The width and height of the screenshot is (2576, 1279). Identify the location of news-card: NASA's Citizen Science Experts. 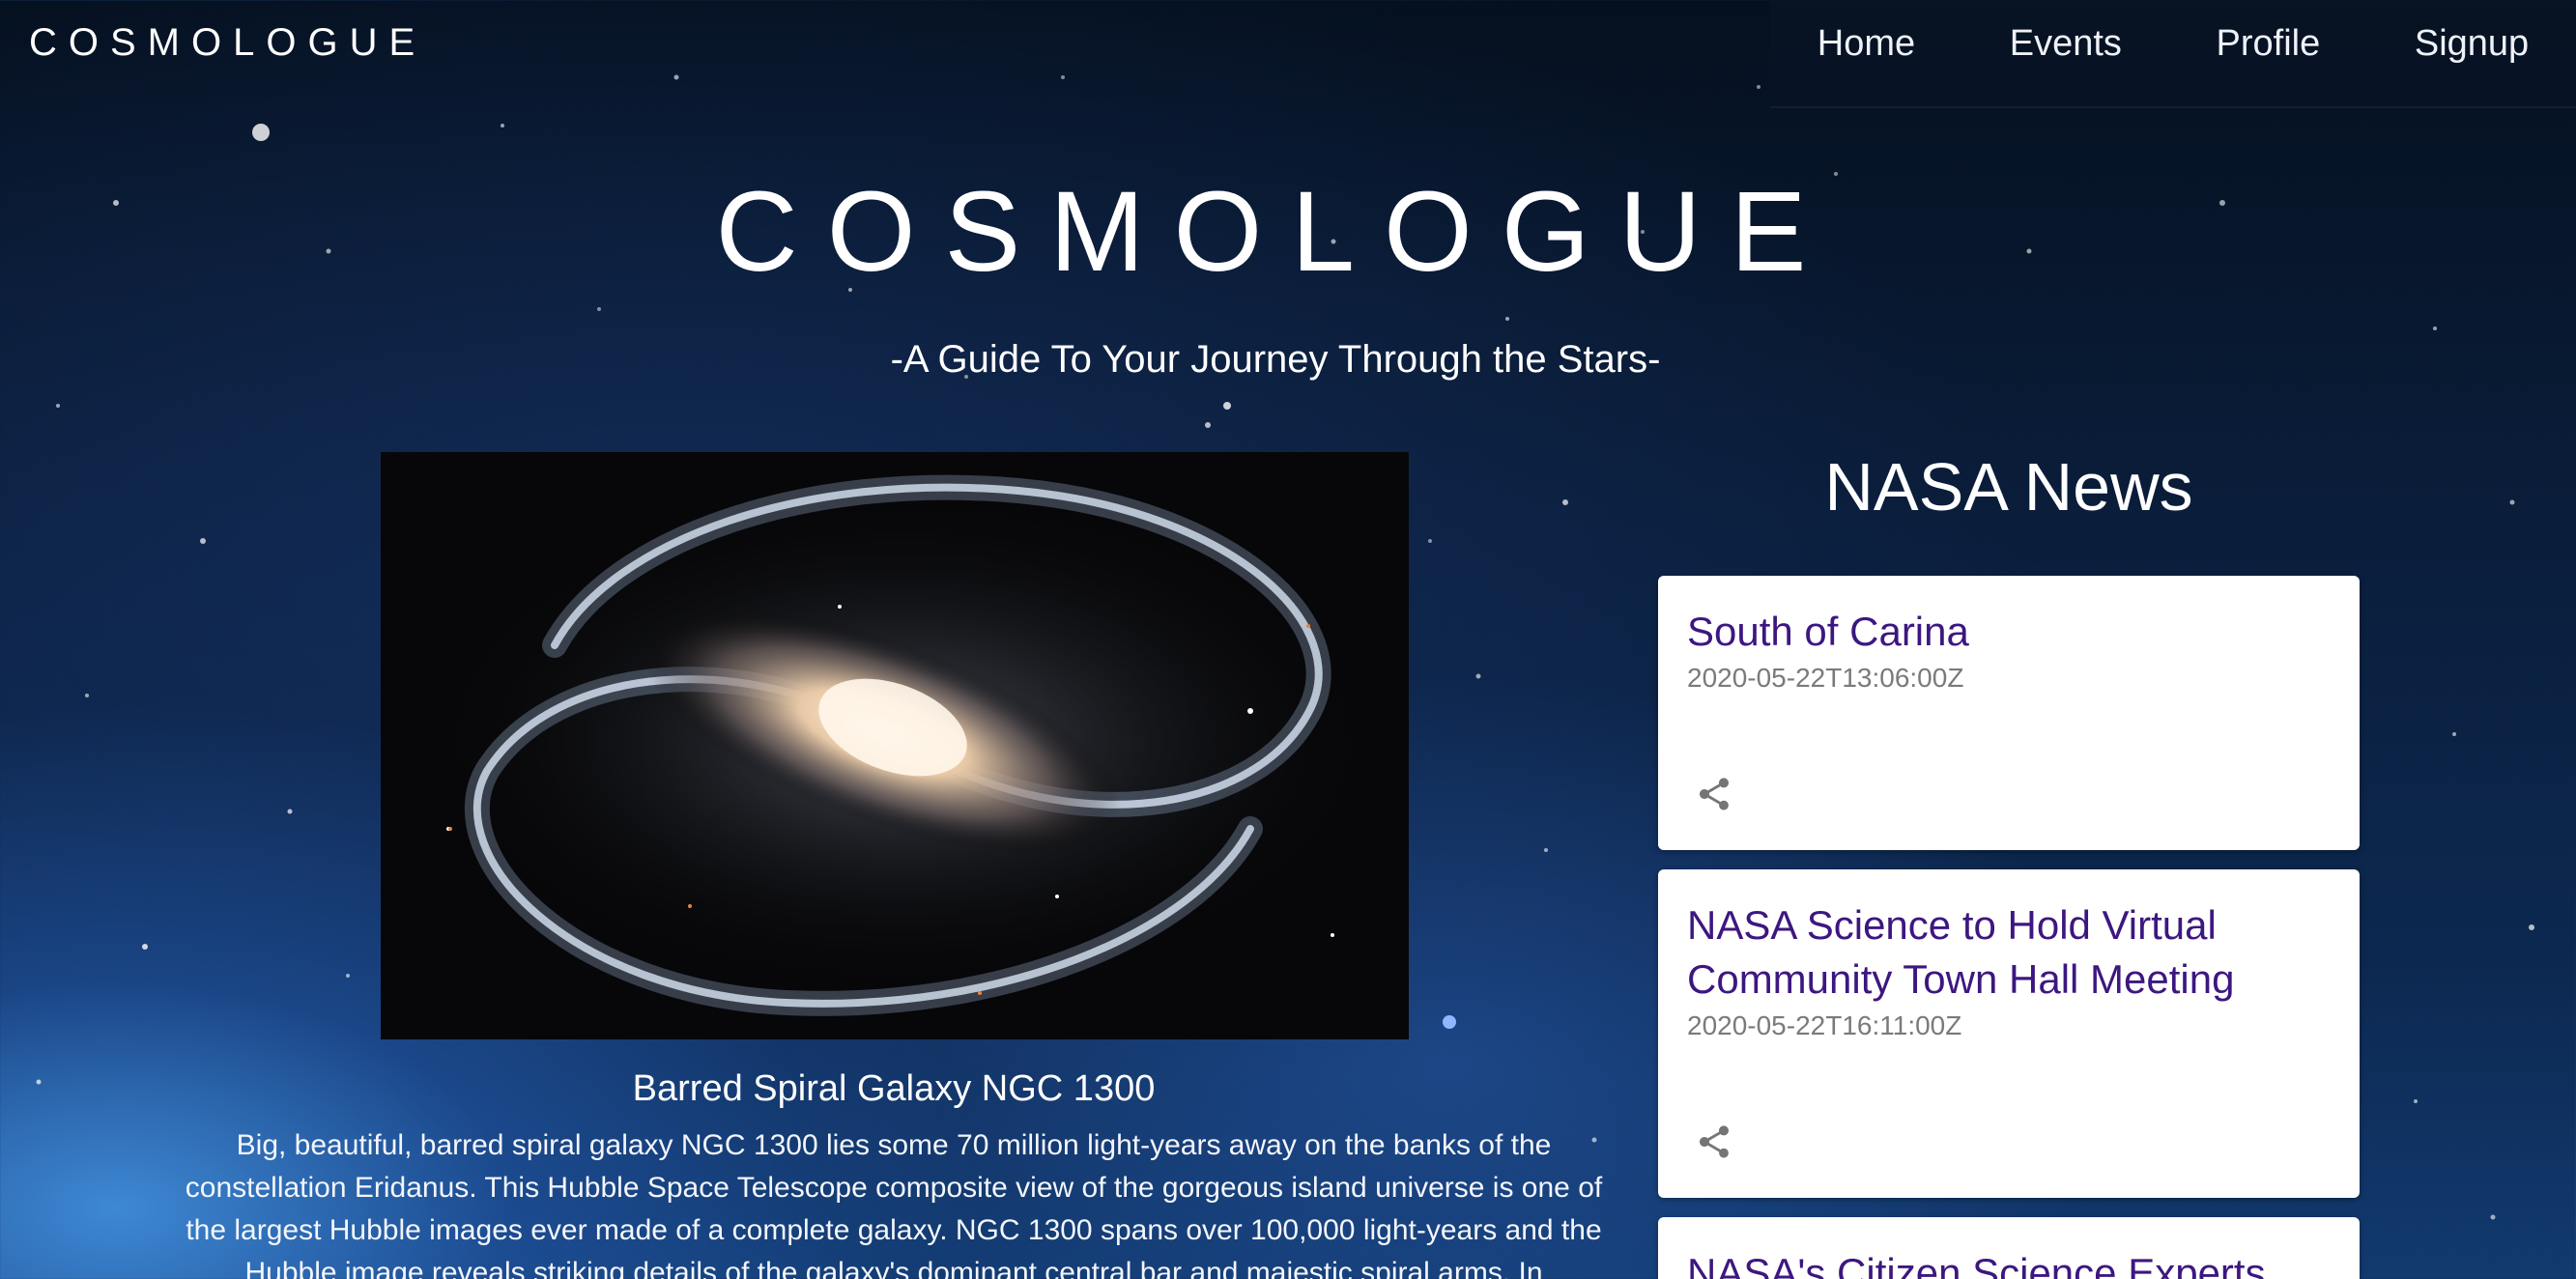
(2009, 1248).